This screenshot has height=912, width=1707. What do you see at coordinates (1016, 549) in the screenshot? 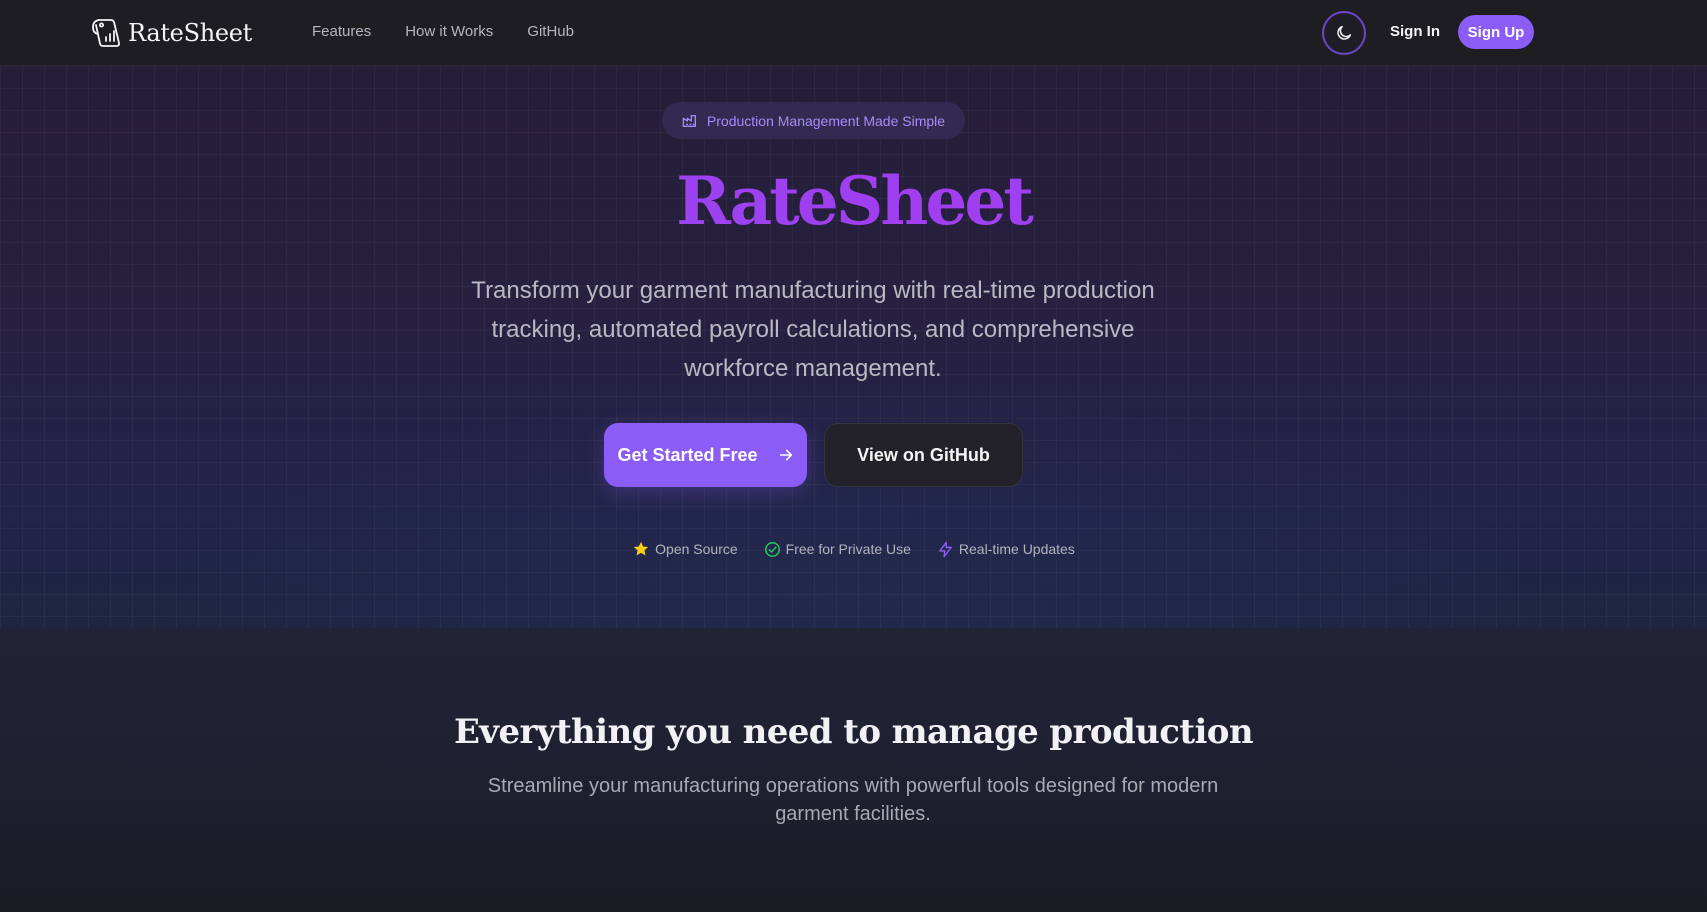
I see `badge-real-time-updates-label: Real-time Updates` at bounding box center [1016, 549].